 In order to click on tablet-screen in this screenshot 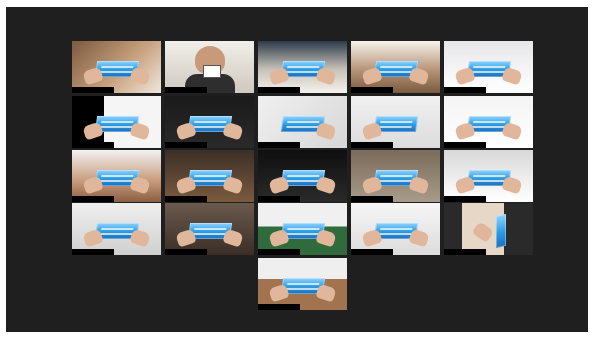, I will do `click(501, 231)`.